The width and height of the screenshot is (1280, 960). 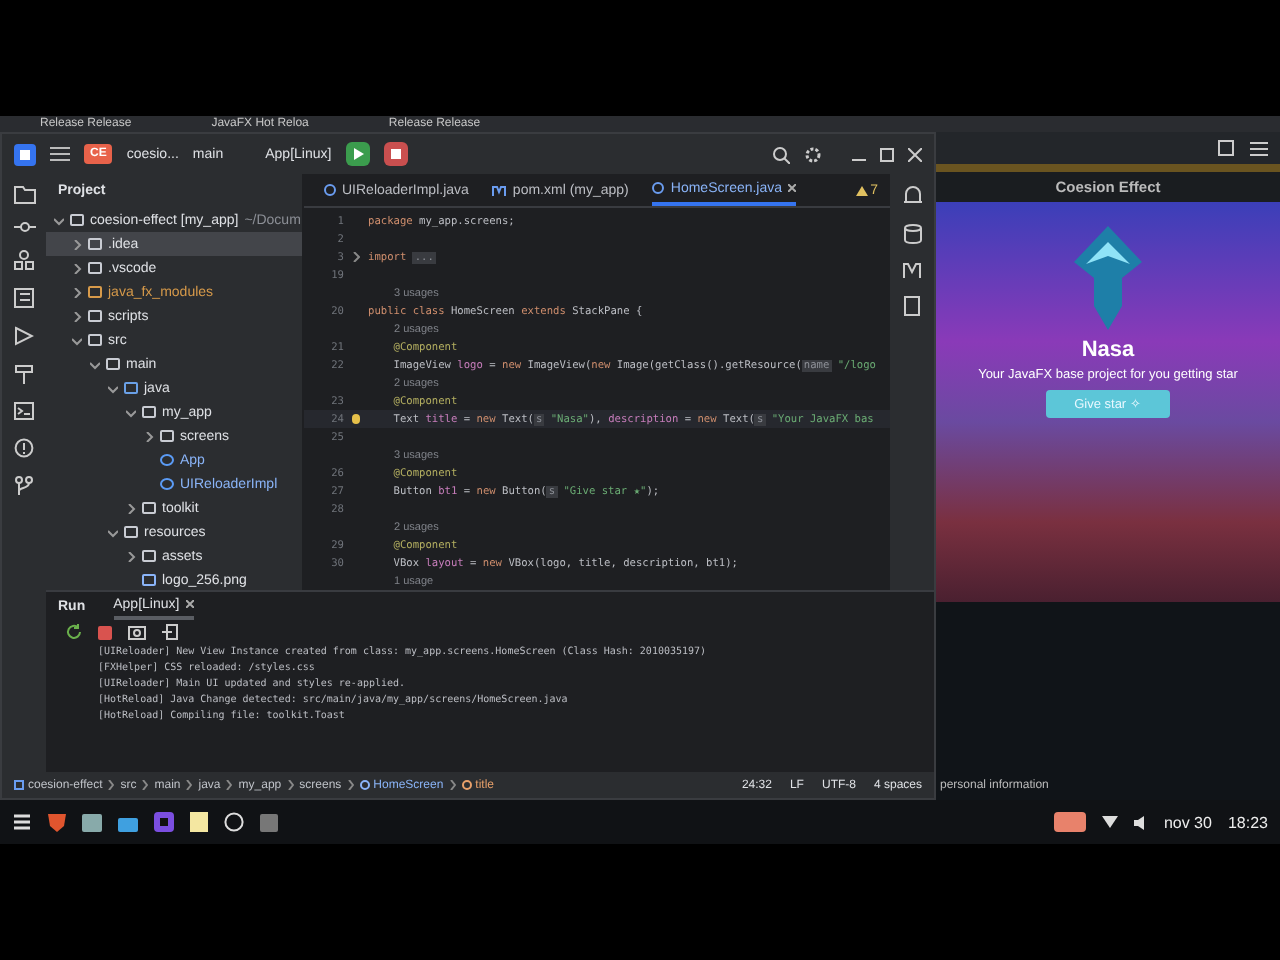 What do you see at coordinates (499, 190) in the screenshot?
I see `maven-file-icon` at bounding box center [499, 190].